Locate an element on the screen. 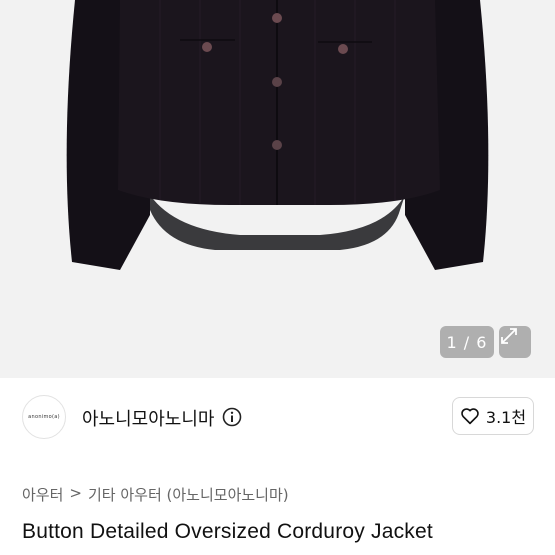  avatar-text: anonimo(a) is located at coordinates (44, 417).